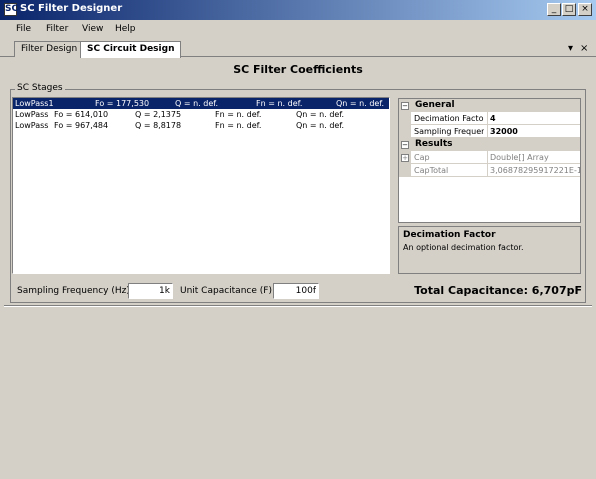 This screenshot has width=596, height=479. What do you see at coordinates (296, 291) in the screenshot?
I see `unit-capacitance-input` at bounding box center [296, 291].